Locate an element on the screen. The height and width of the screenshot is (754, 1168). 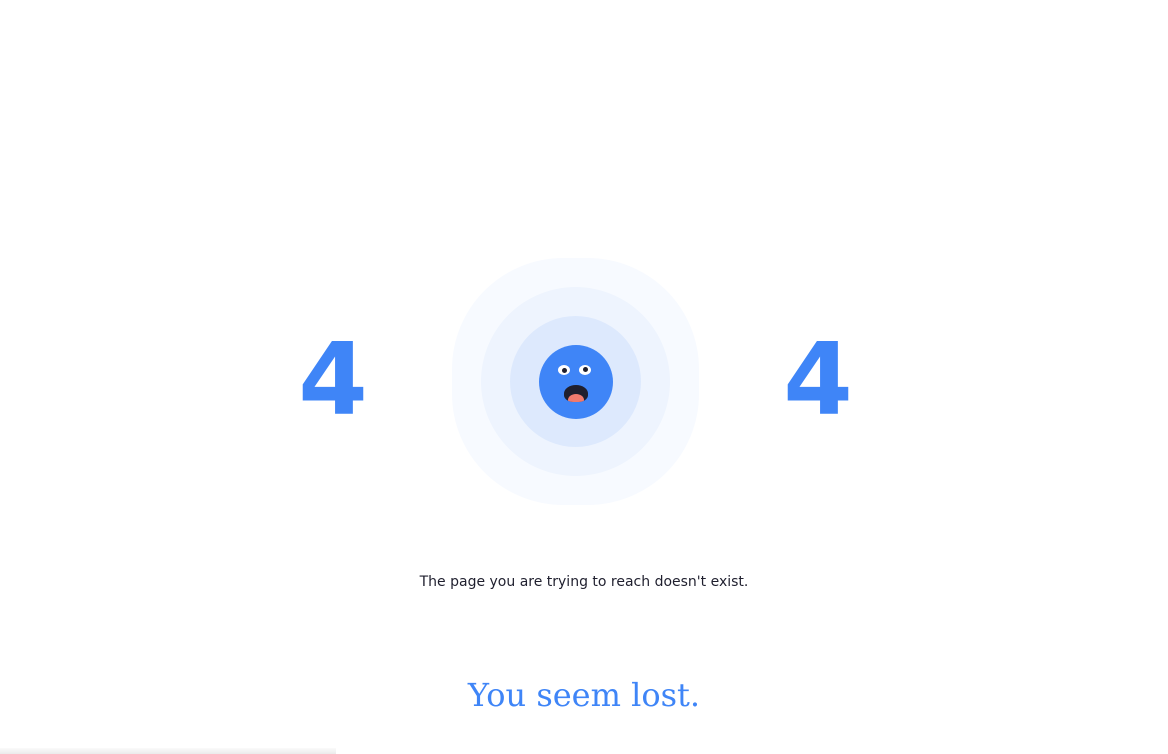
page-headline: You seem lost. is located at coordinates (584, 695).